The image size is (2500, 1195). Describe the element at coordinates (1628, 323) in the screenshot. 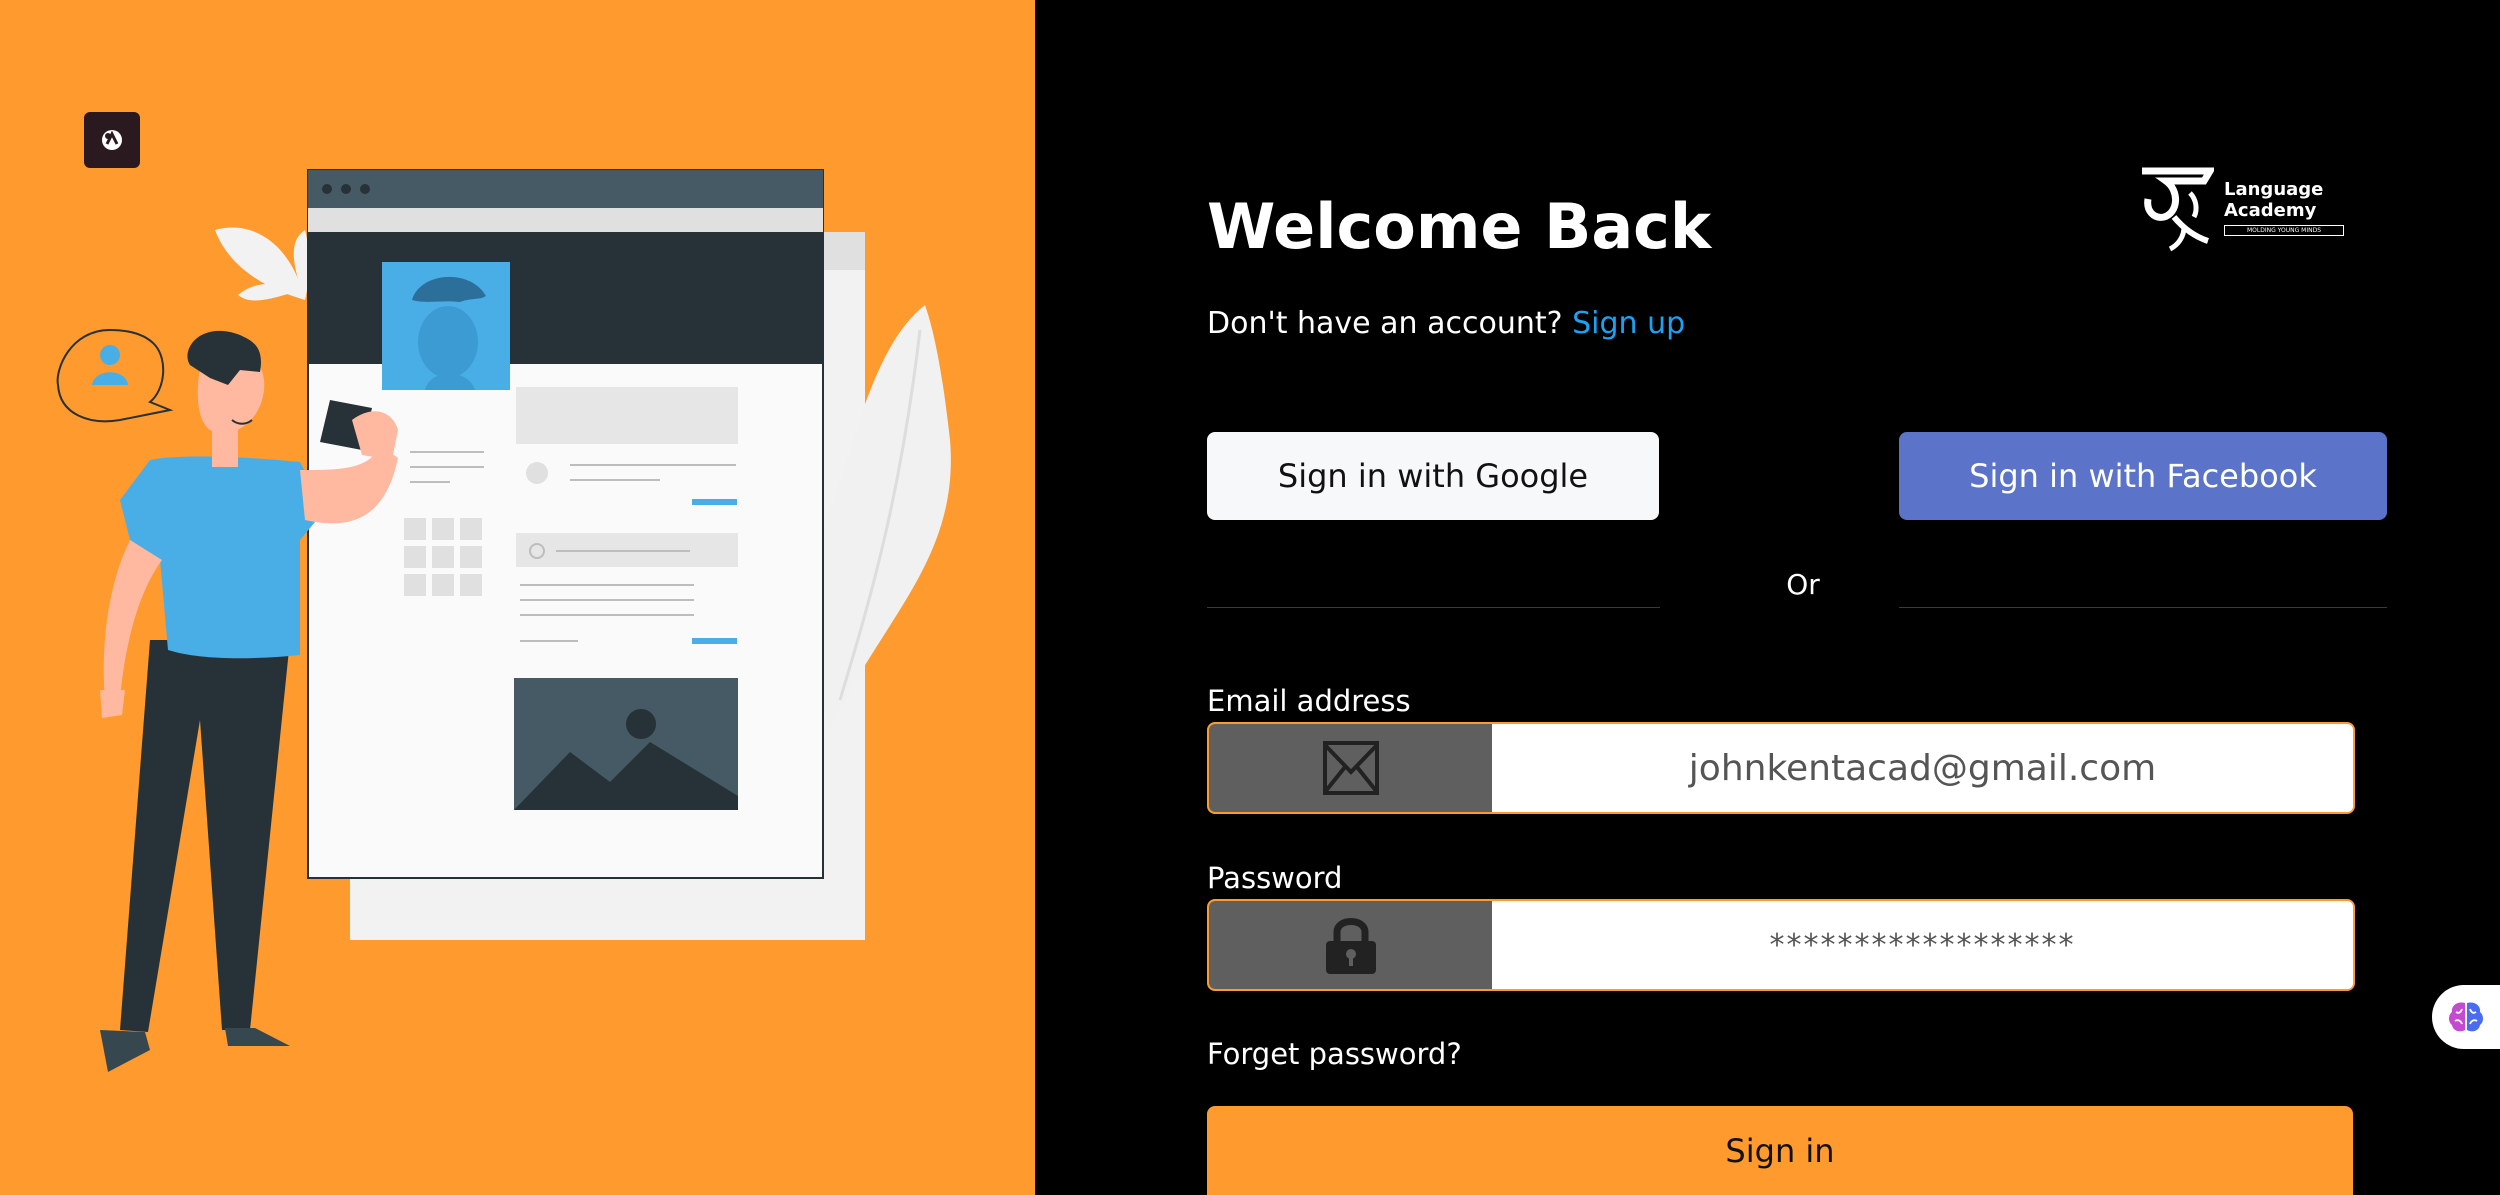

I see `signup-link: Sign up` at that location.